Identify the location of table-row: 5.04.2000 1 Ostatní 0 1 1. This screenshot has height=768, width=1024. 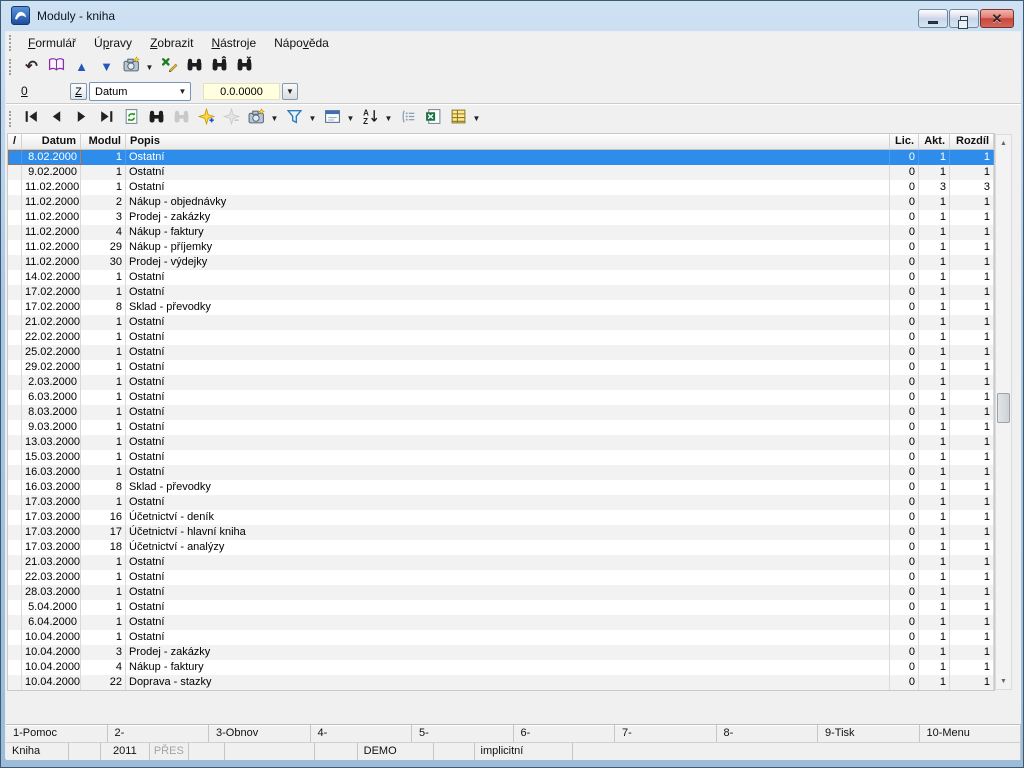
(501, 607).